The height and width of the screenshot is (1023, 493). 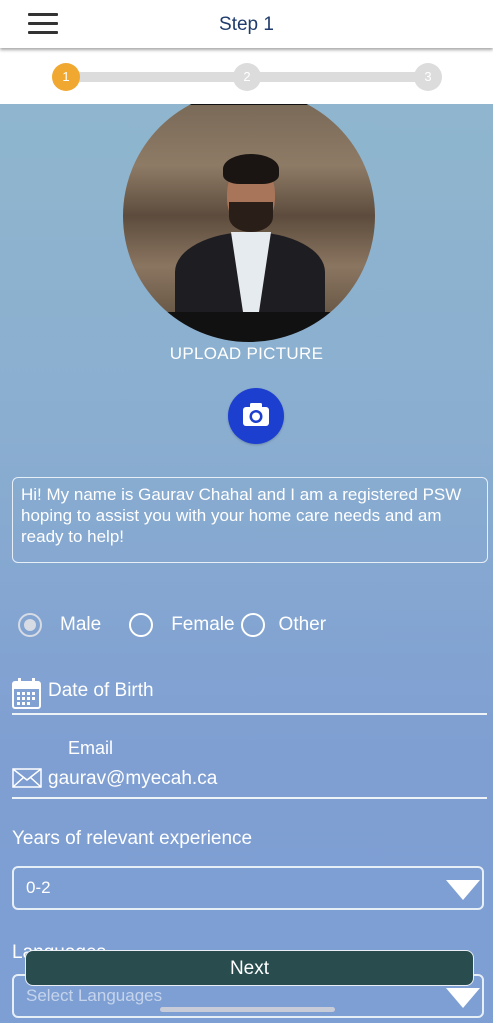 What do you see at coordinates (248, 888) in the screenshot?
I see `experience-select: 0-2` at bounding box center [248, 888].